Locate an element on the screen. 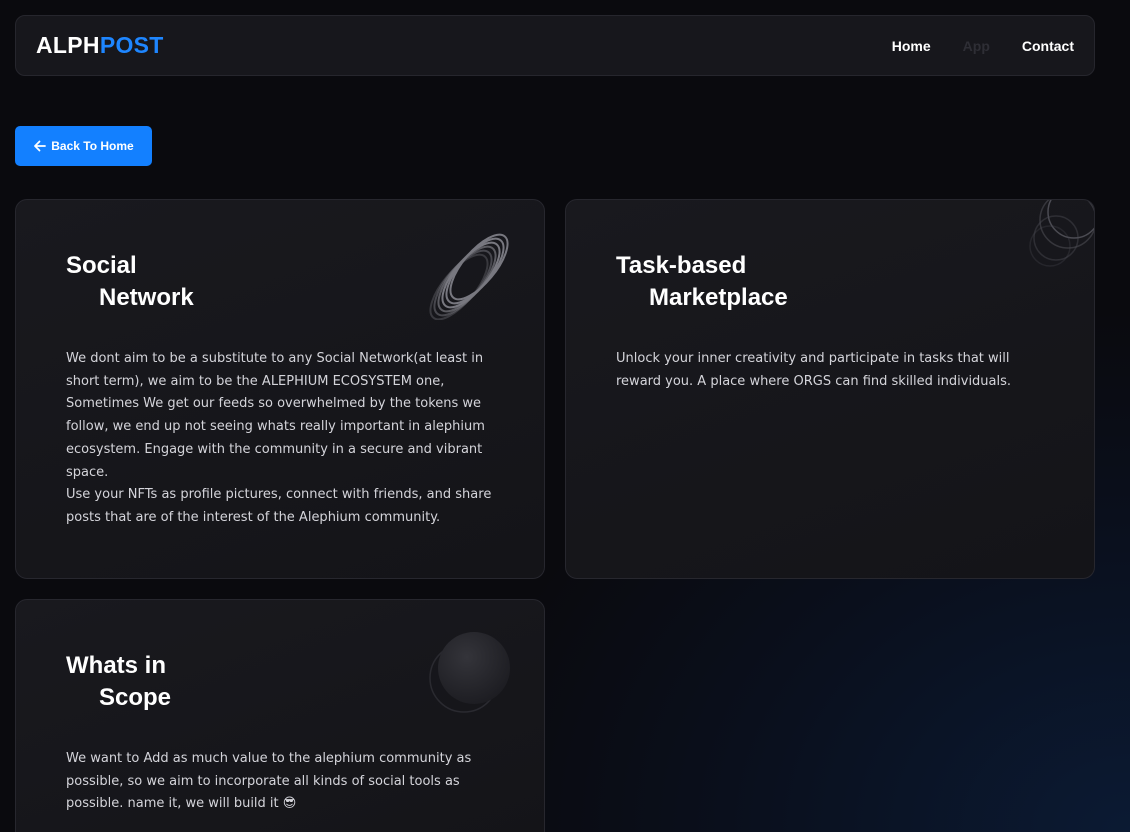  logo-part-alph: ALPH is located at coordinates (68, 45).